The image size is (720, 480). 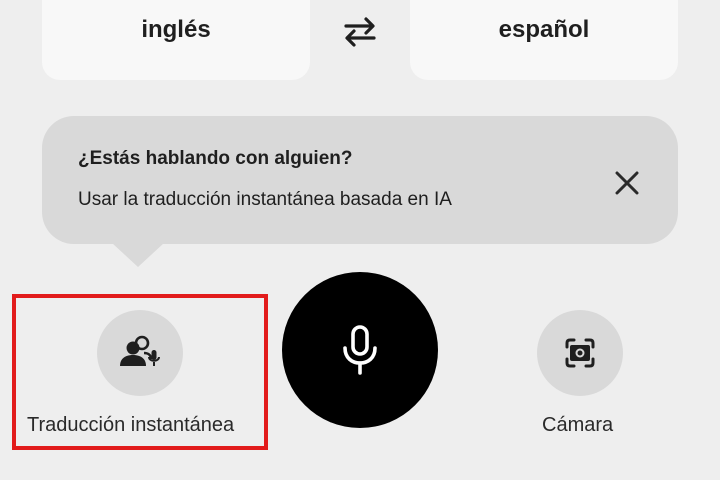 I want to click on tooltip-pointer, so click(x=138, y=255).